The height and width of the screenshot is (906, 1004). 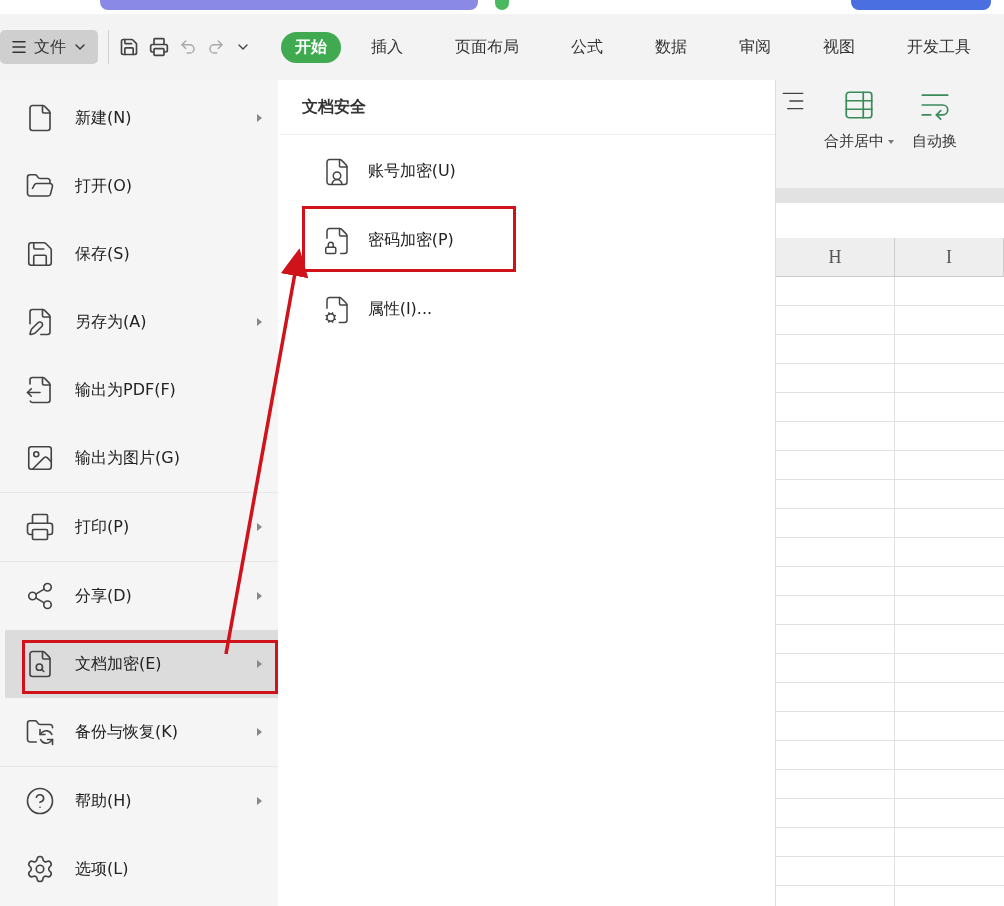 What do you see at coordinates (527, 240) in the screenshot?
I see `submenu-item: 密码加密(P)` at bounding box center [527, 240].